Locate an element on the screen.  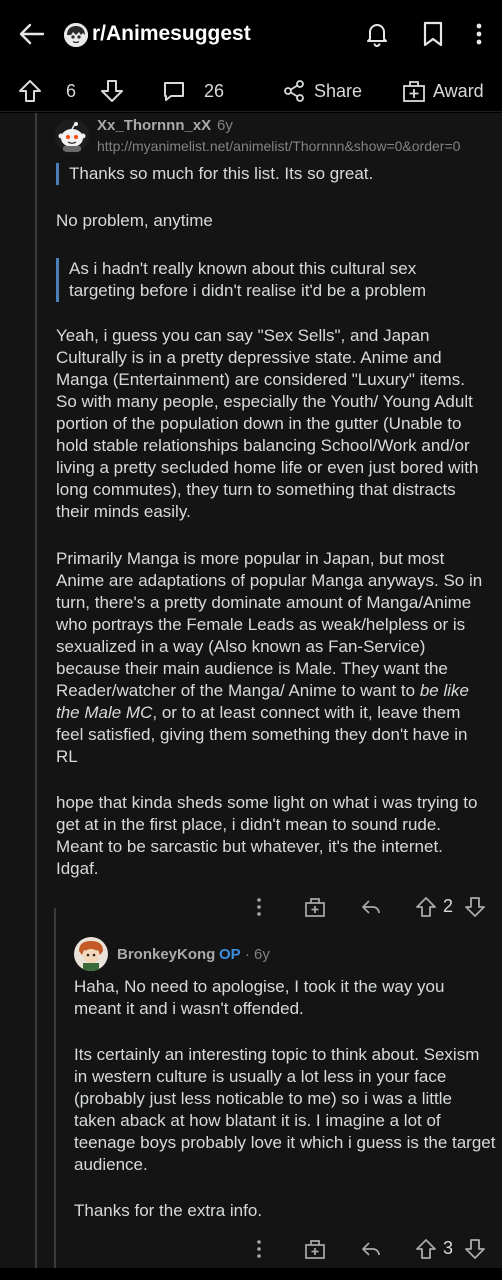
comment-count: 26 is located at coordinates (214, 90).